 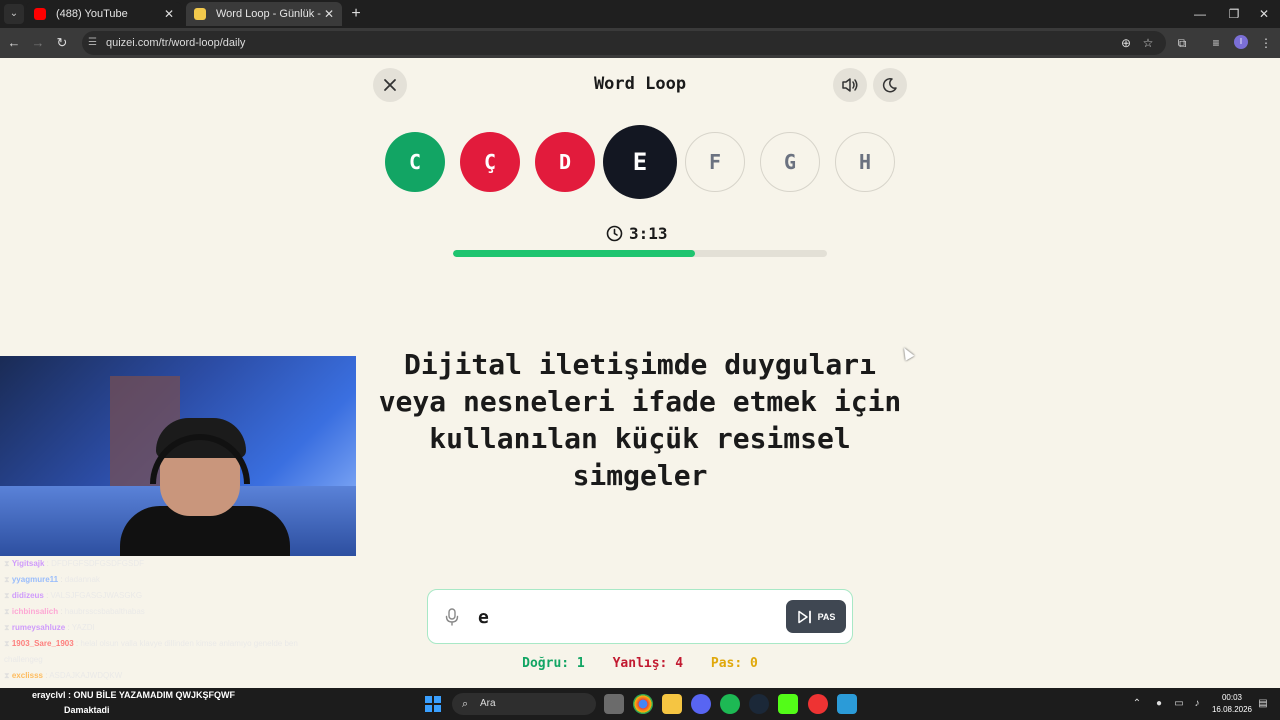 What do you see at coordinates (1137, 704) in the screenshot?
I see `tray-chevron-icon: ⌃` at bounding box center [1137, 704].